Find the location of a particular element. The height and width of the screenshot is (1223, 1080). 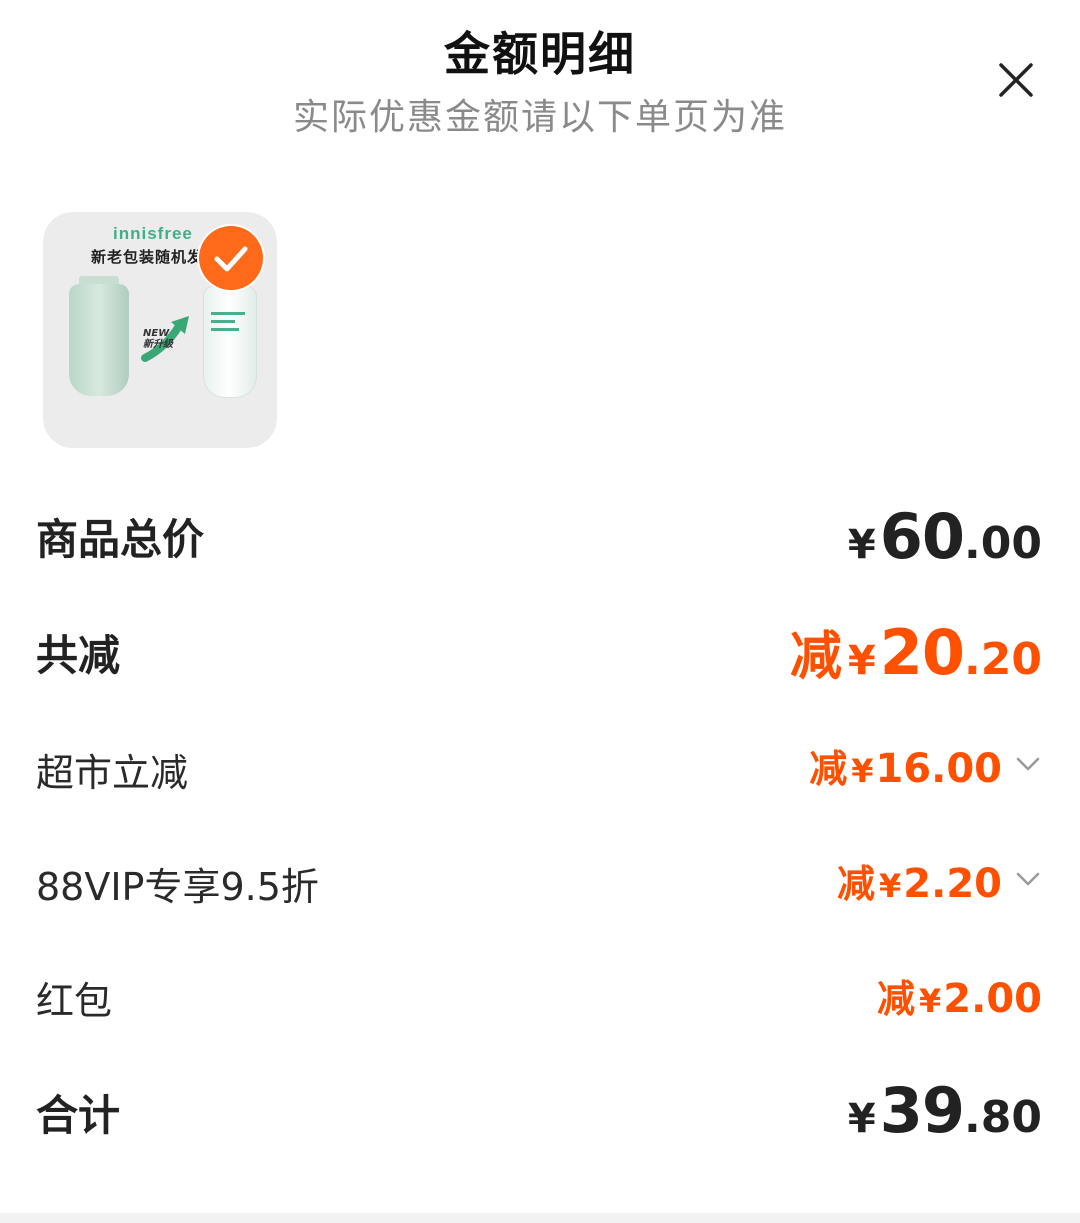

selected-badge is located at coordinates (231, 258).